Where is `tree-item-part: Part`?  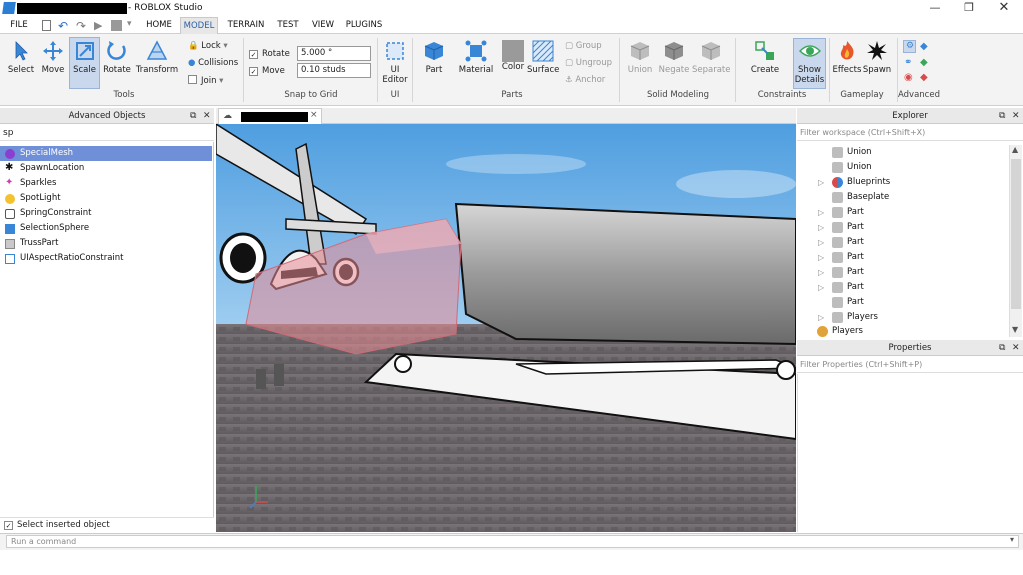
tree-item-part: Part is located at coordinates (848, 302).